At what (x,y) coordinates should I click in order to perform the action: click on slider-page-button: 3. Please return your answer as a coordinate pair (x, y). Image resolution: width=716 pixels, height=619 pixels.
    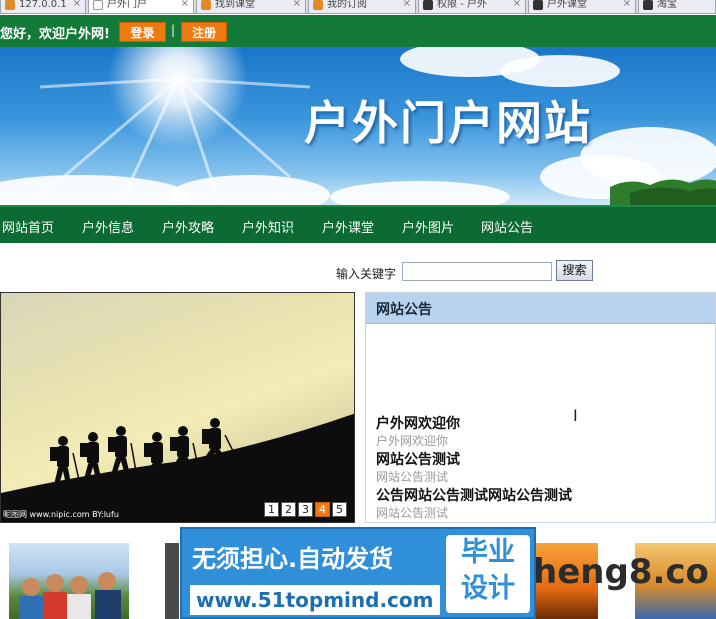
    Looking at the image, I should click on (305, 509).